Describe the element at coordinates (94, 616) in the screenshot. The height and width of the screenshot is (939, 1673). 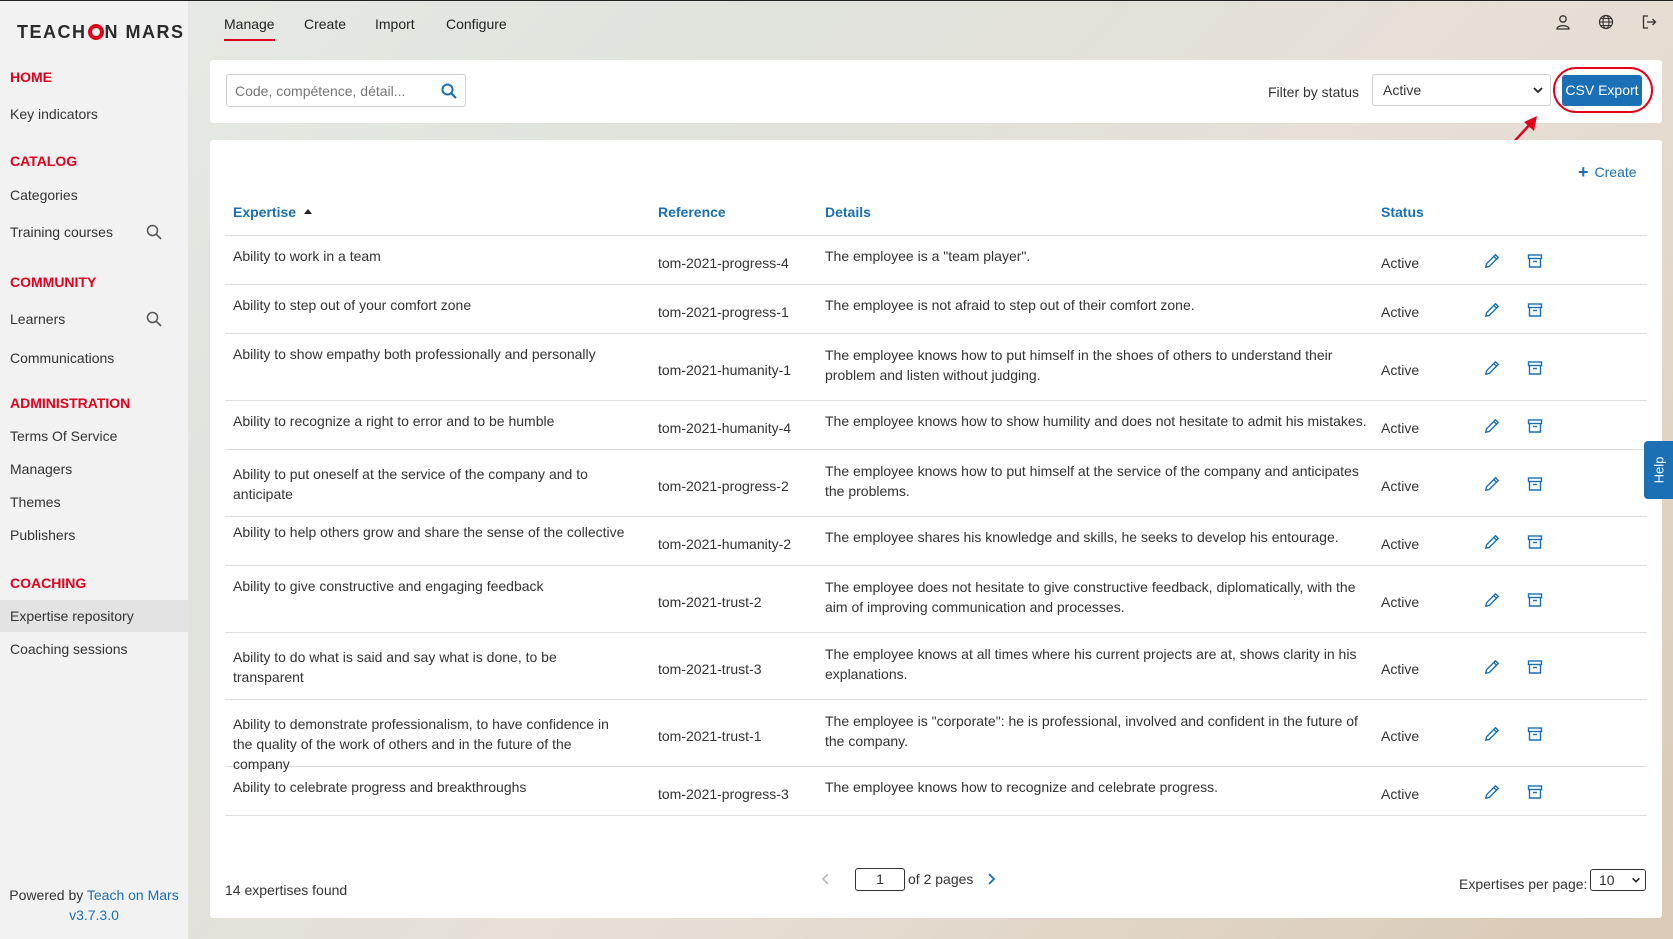
I see `sidebar-item-expertise-repository: Expertise repository` at that location.